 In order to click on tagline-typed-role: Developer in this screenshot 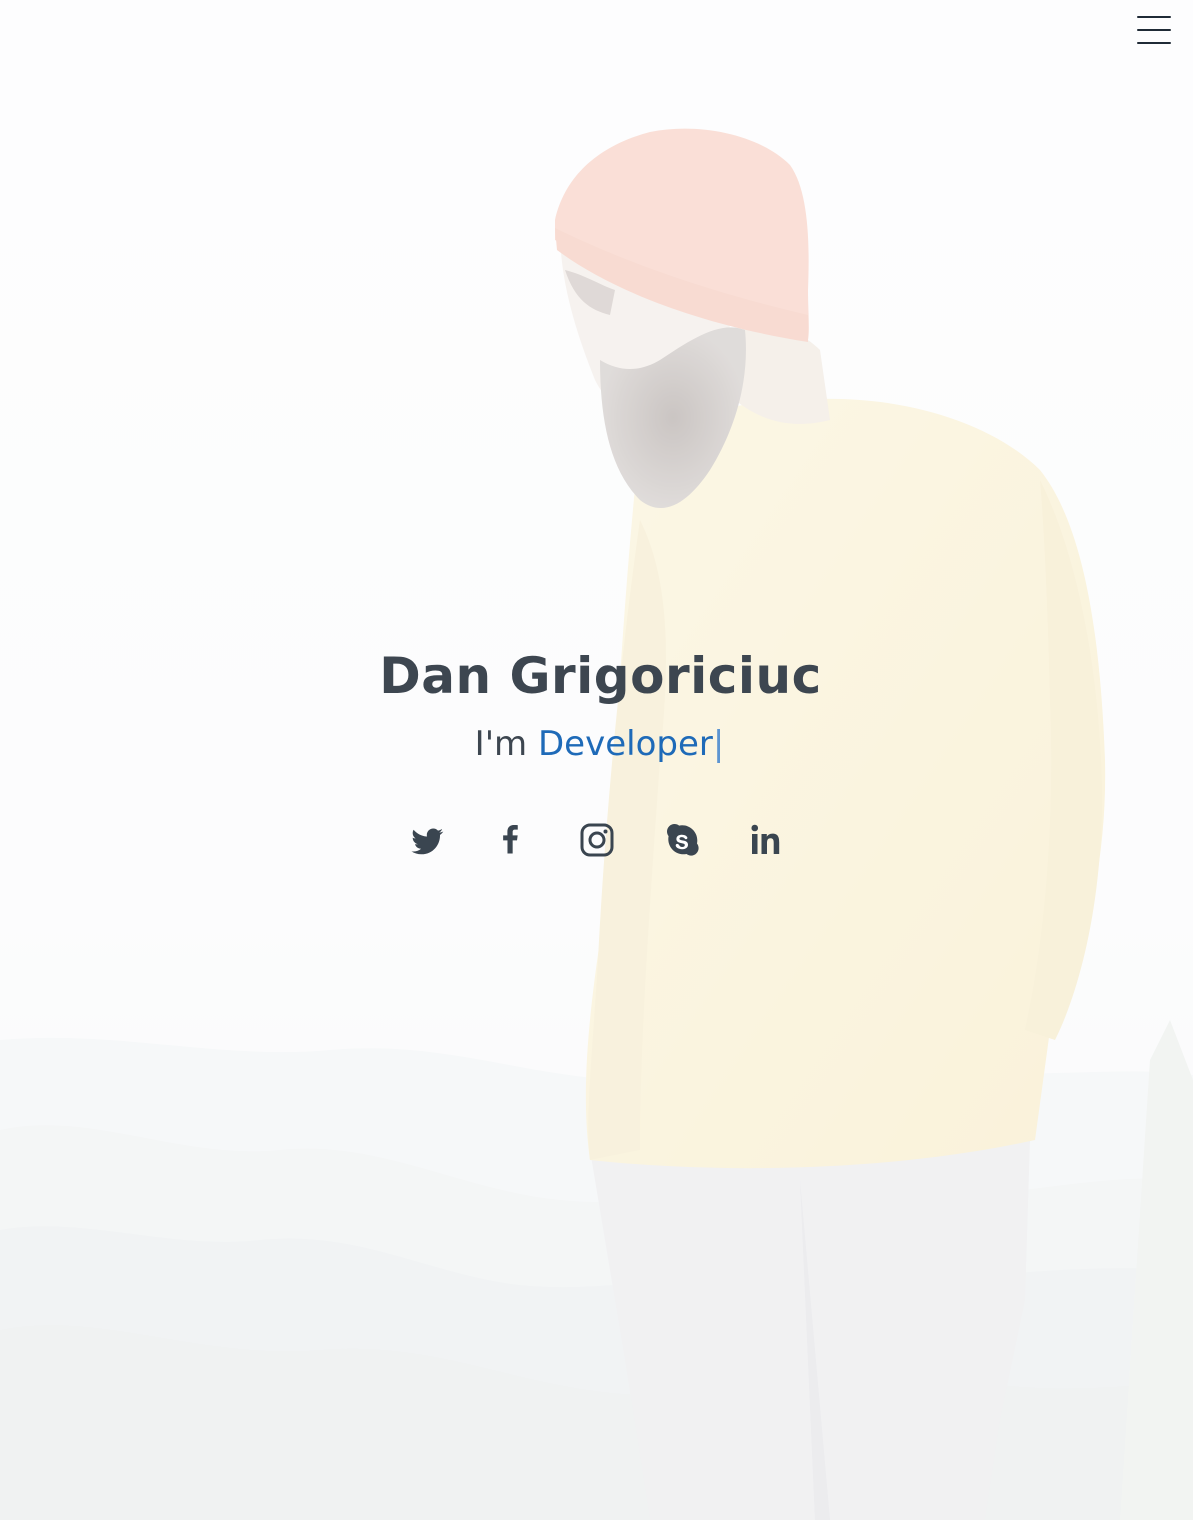, I will do `click(625, 744)`.